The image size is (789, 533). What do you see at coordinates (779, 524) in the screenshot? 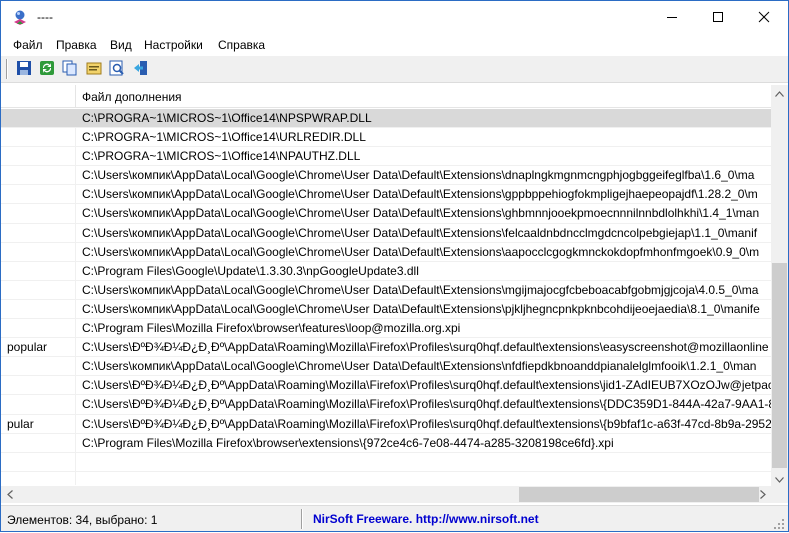
I see `resize-grip-icon` at bounding box center [779, 524].